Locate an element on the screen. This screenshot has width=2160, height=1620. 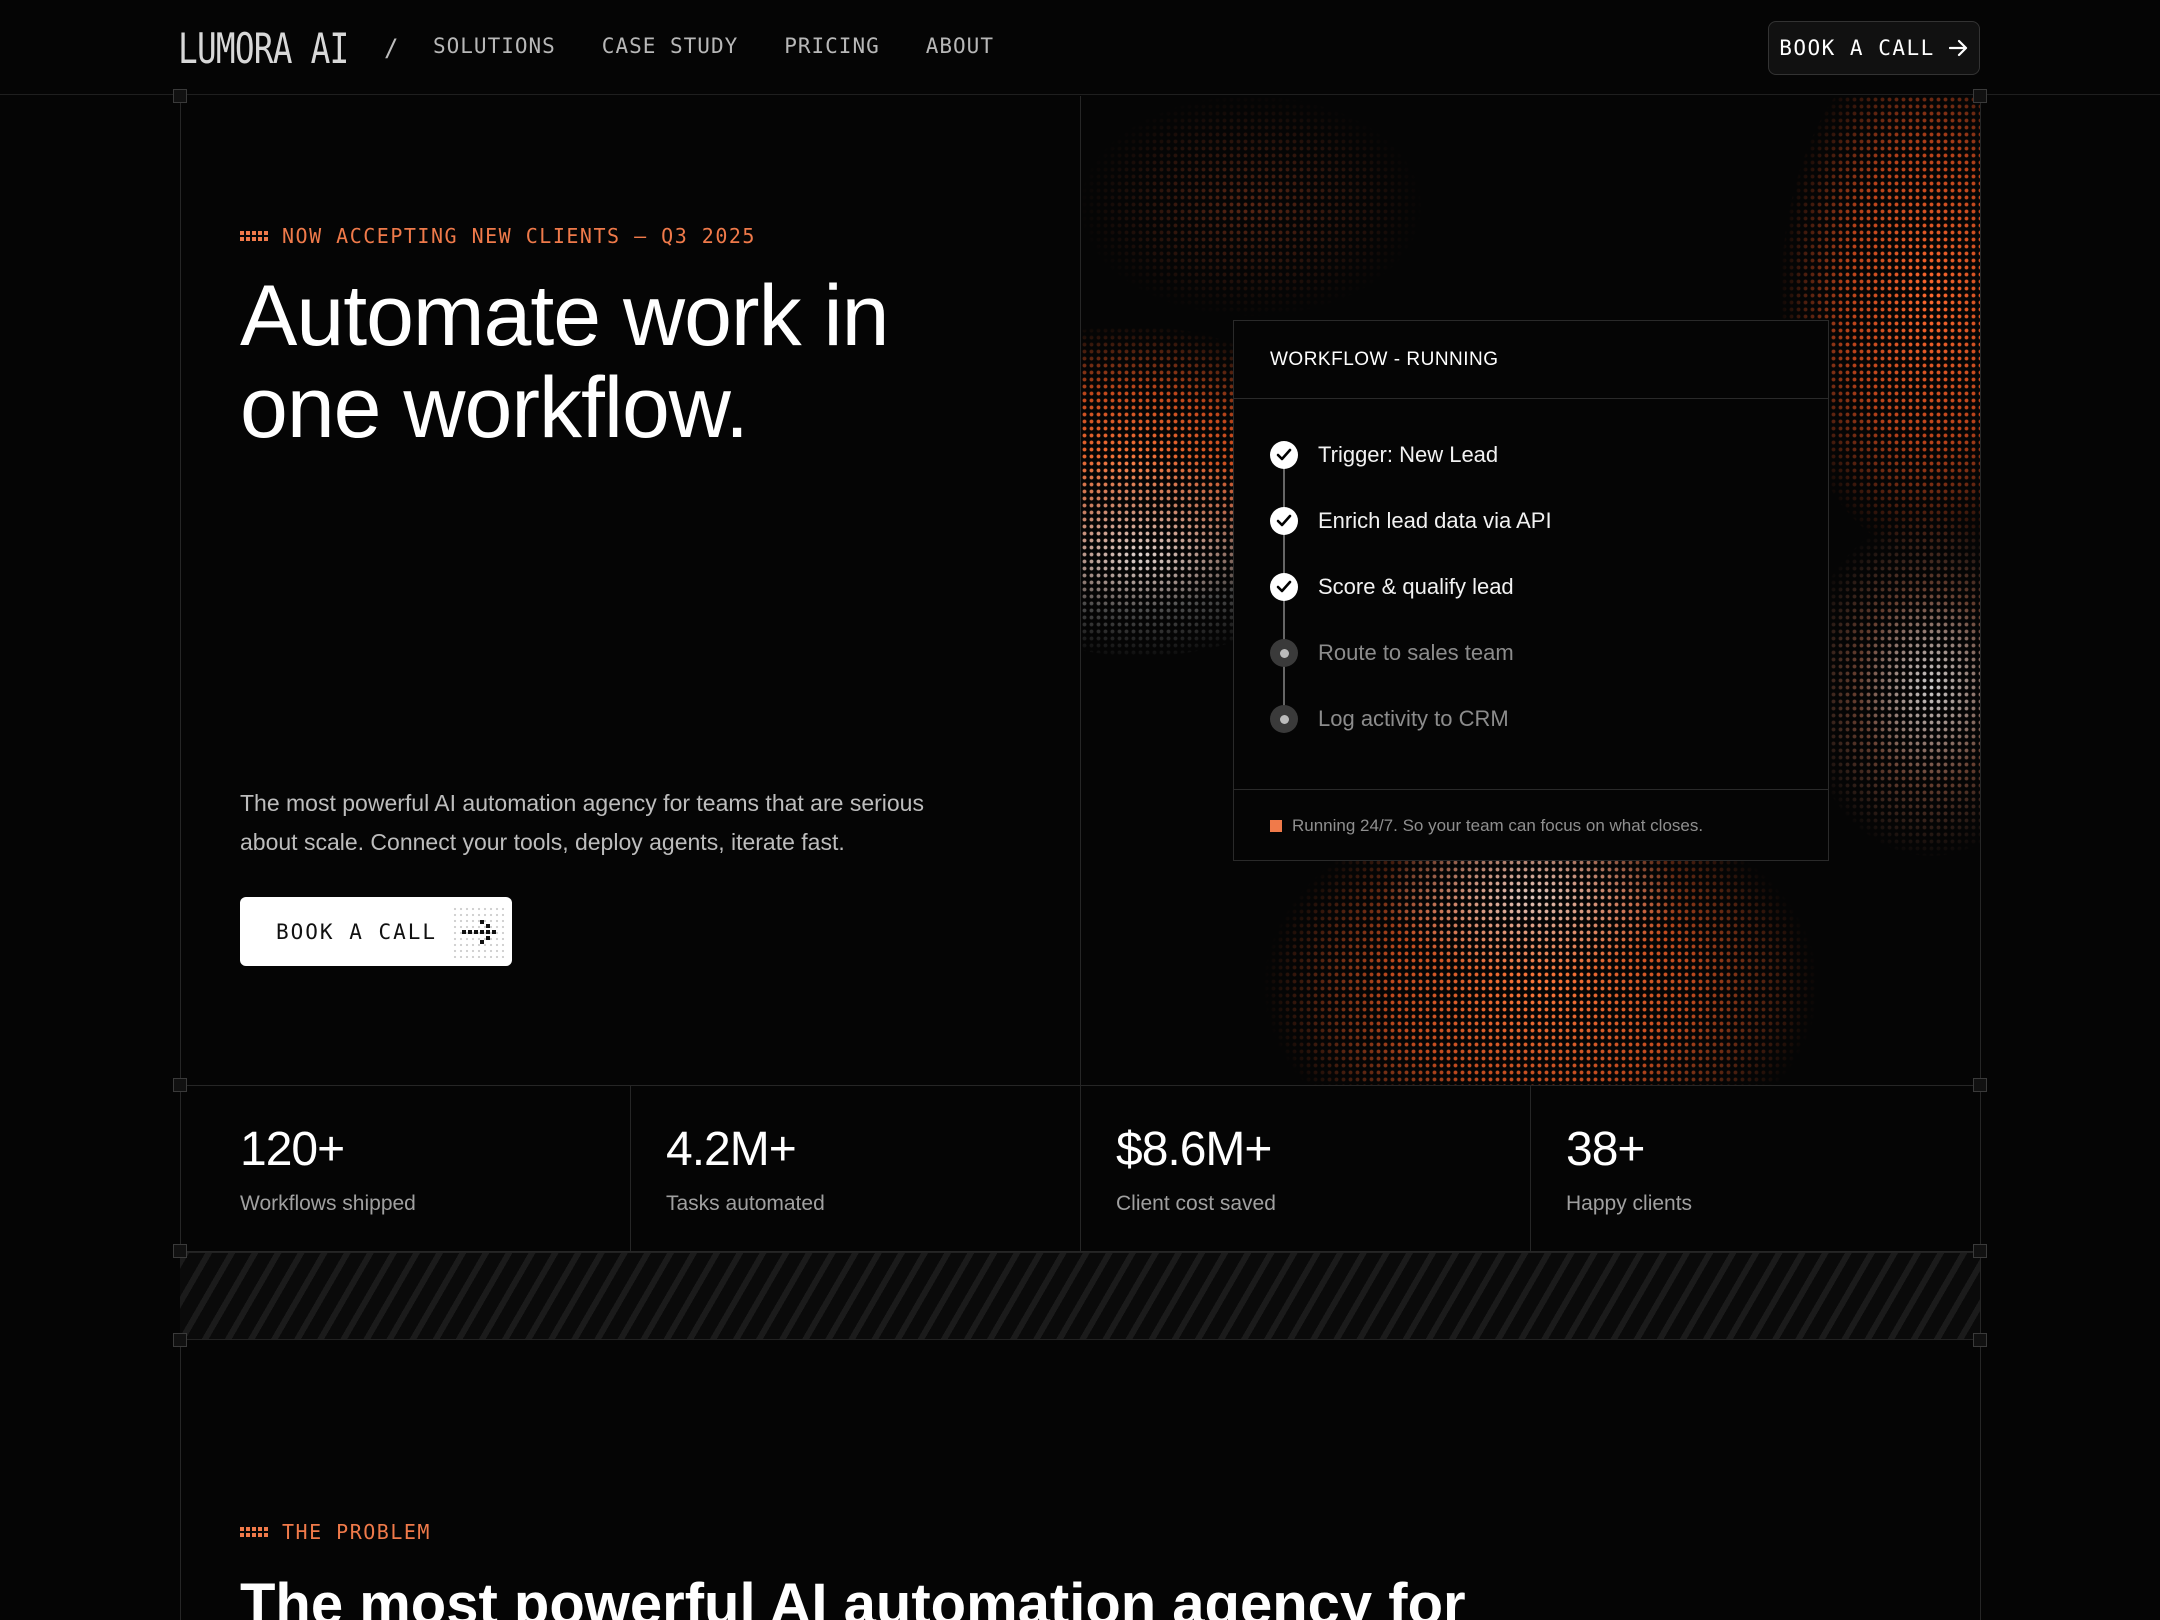
hero-title-line1: Automate work in is located at coordinates (564, 316).